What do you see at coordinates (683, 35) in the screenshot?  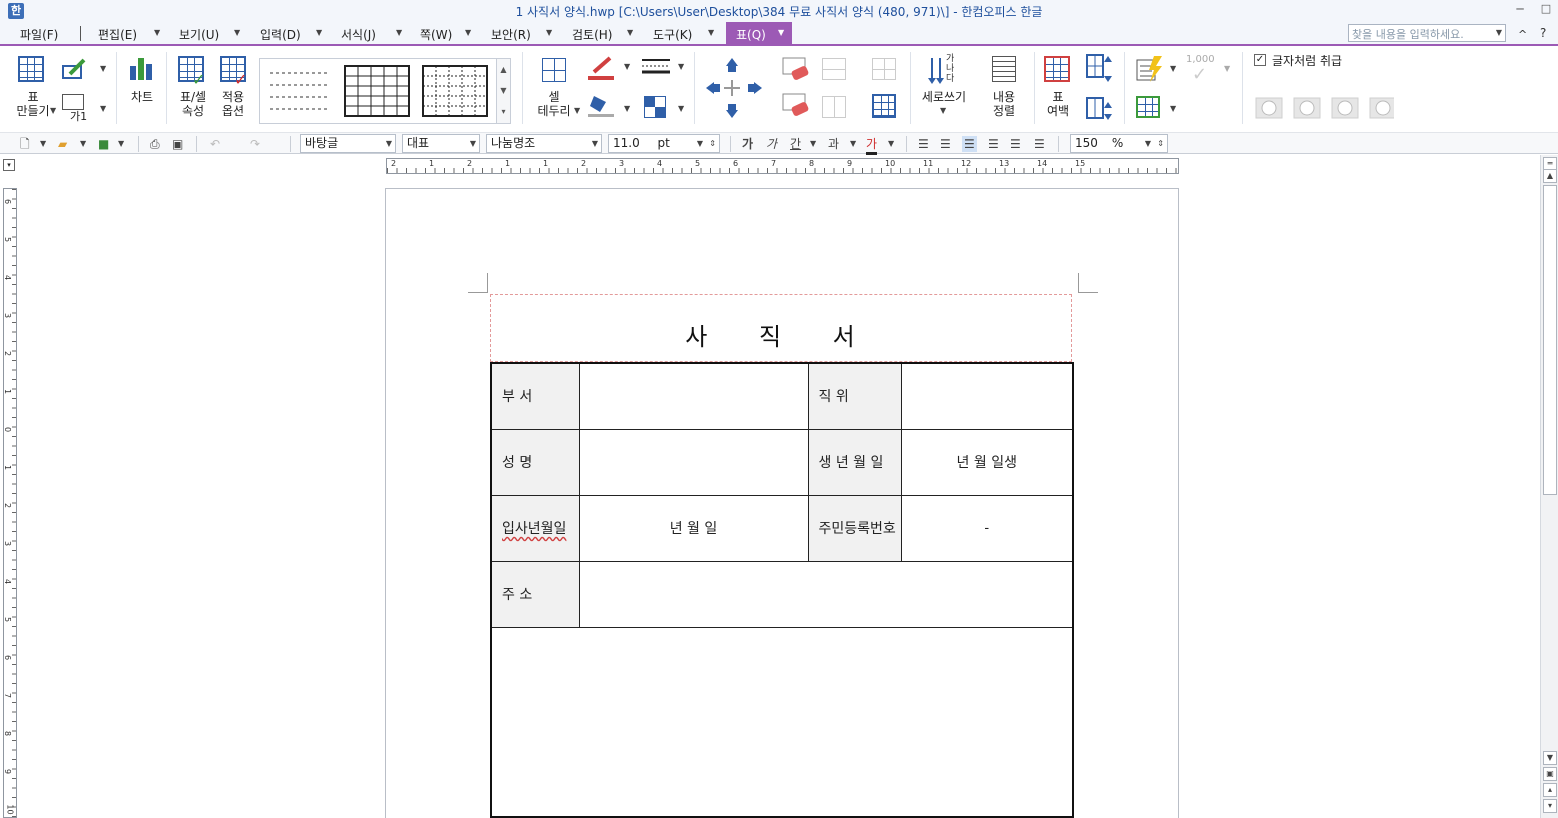 I see `menu-tools: 도구(K) ▼` at bounding box center [683, 35].